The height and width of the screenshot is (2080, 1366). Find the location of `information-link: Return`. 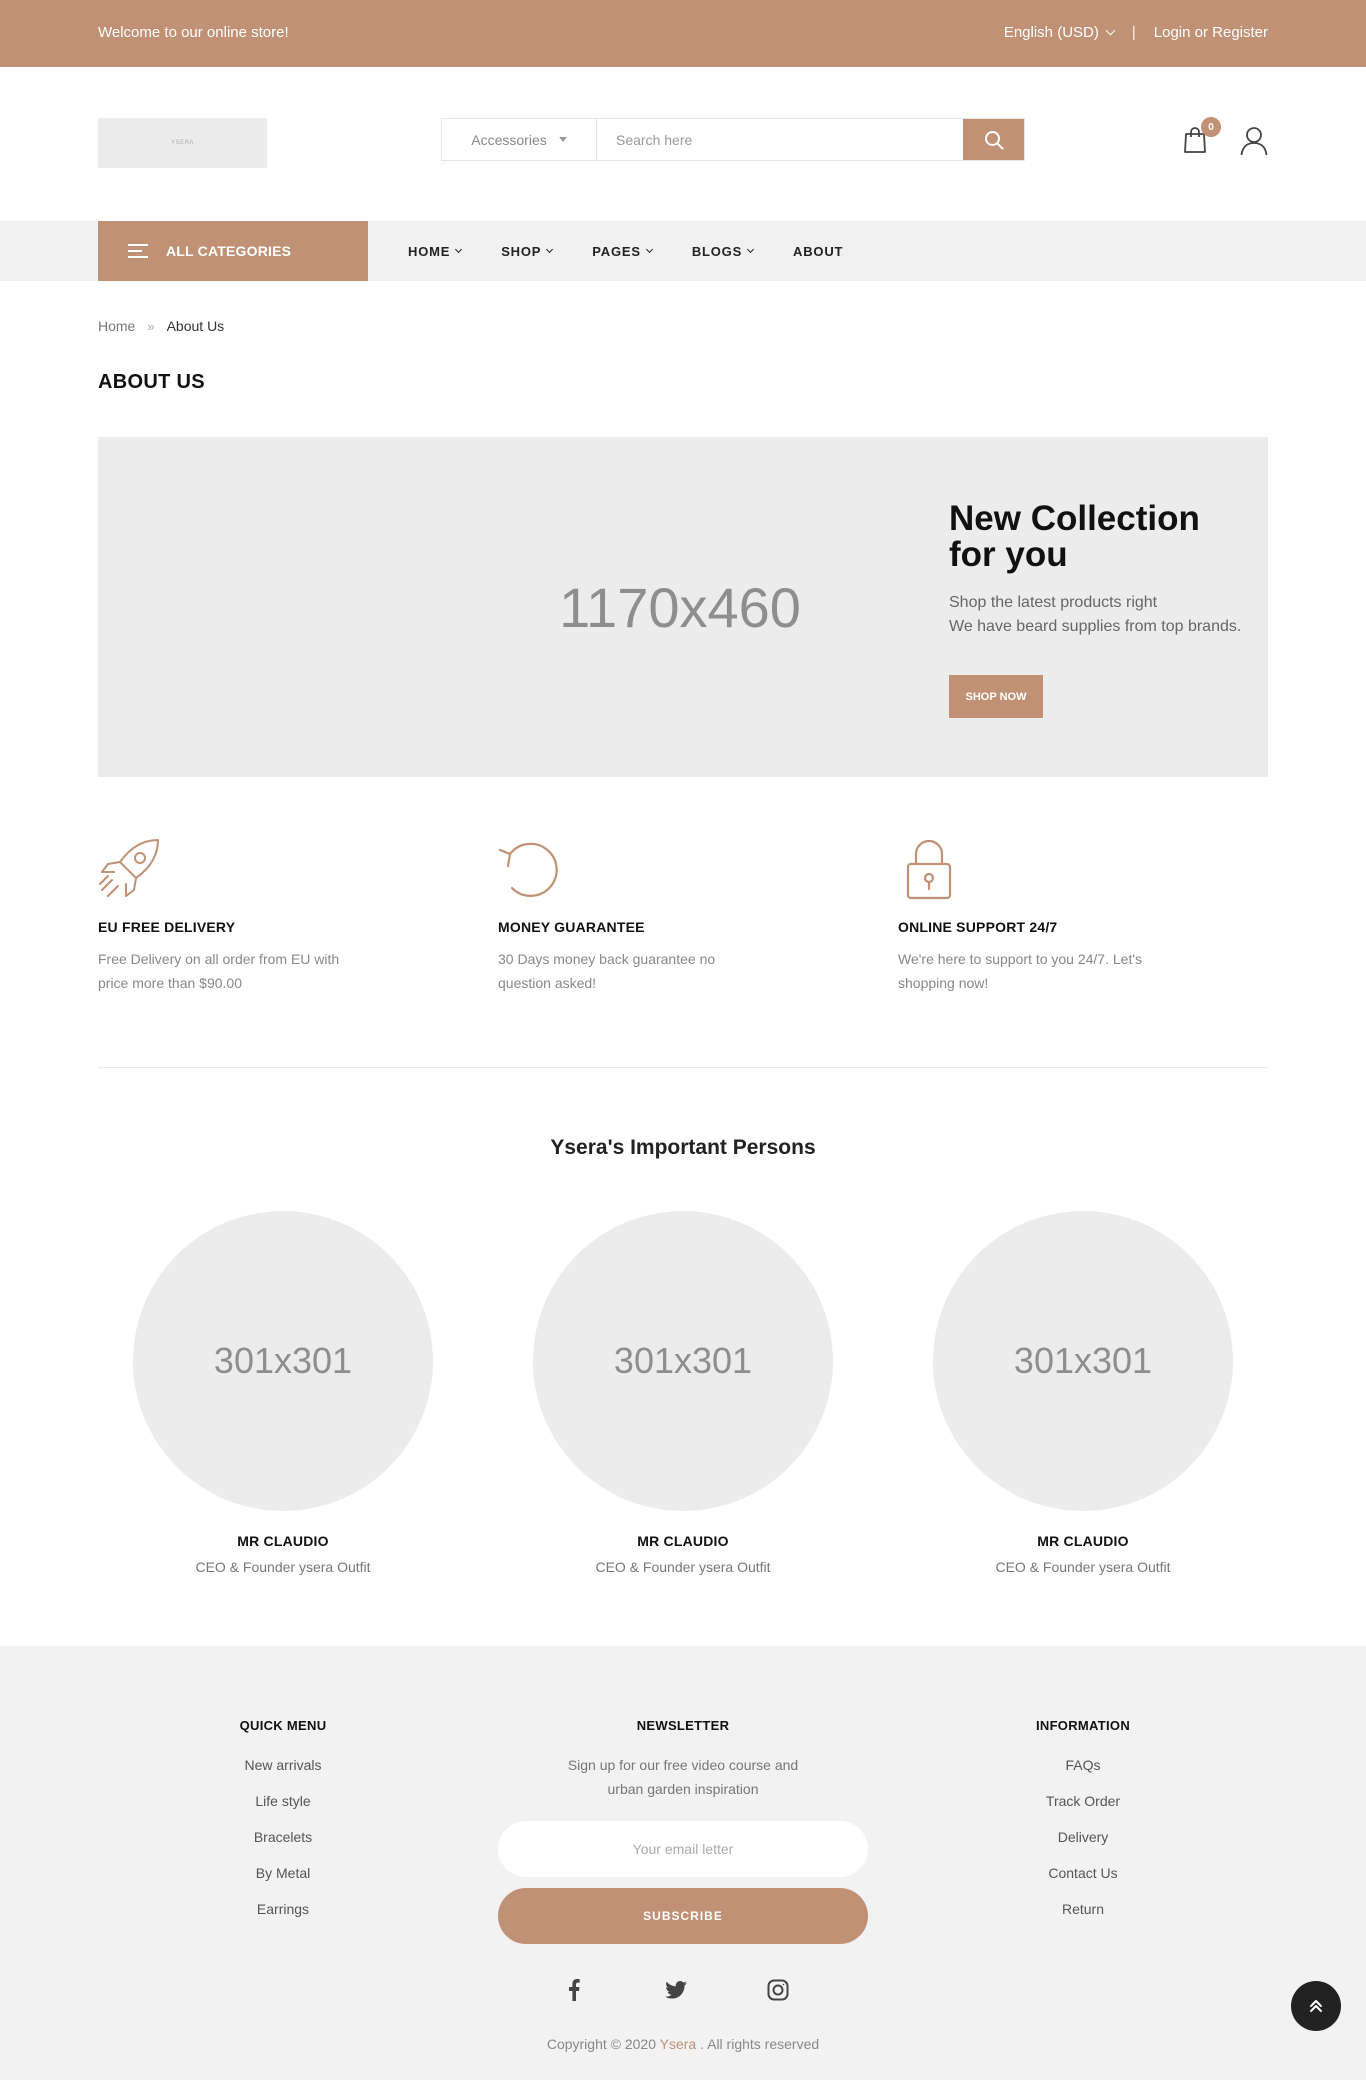

information-link: Return is located at coordinates (1083, 1909).